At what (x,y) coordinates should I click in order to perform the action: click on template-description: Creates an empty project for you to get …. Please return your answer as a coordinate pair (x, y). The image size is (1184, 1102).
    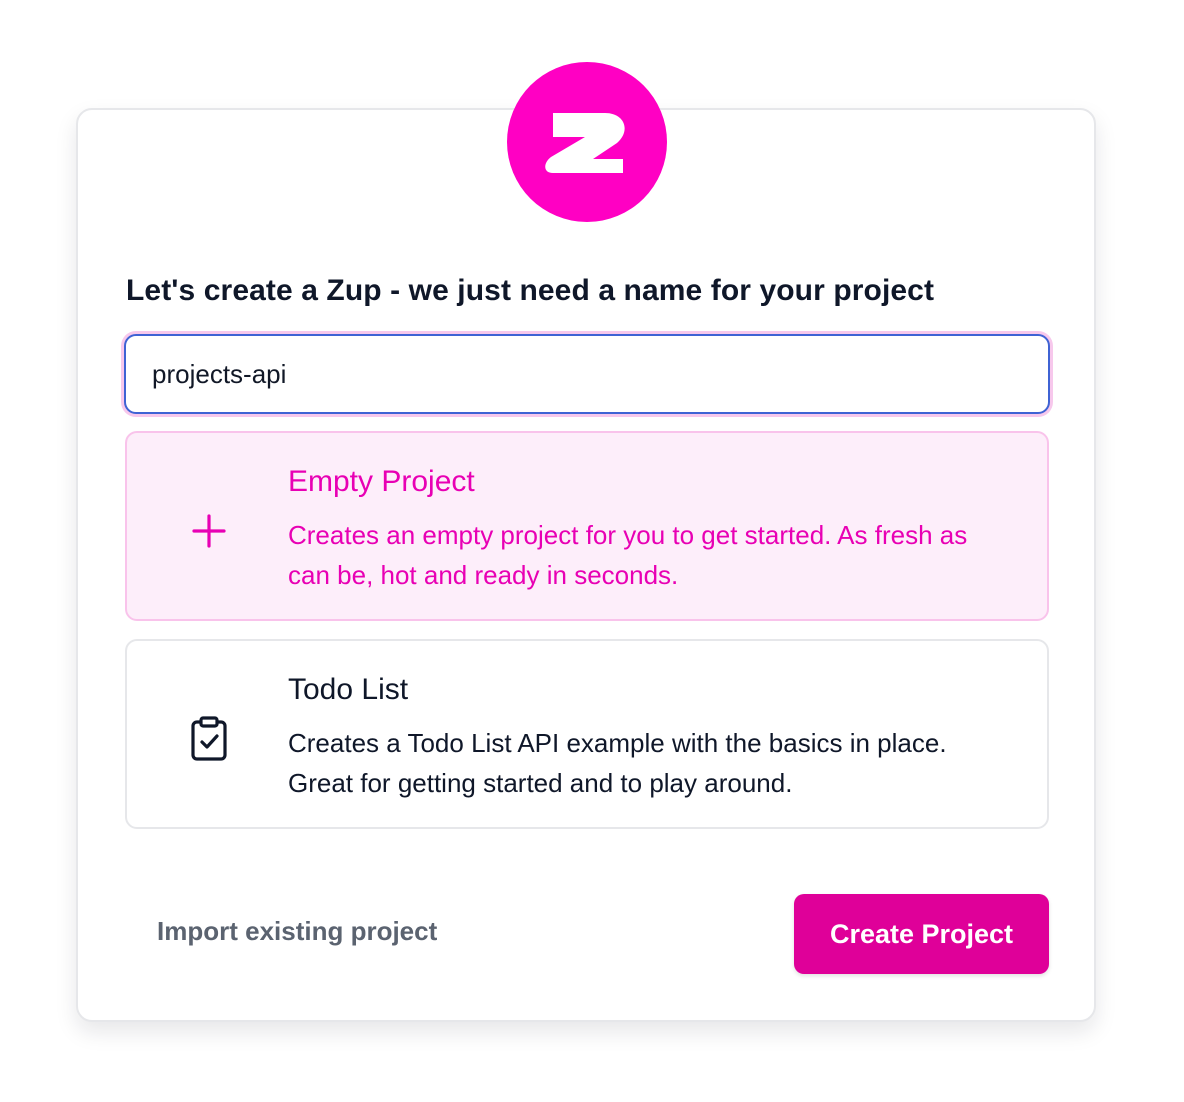
    Looking at the image, I should click on (628, 555).